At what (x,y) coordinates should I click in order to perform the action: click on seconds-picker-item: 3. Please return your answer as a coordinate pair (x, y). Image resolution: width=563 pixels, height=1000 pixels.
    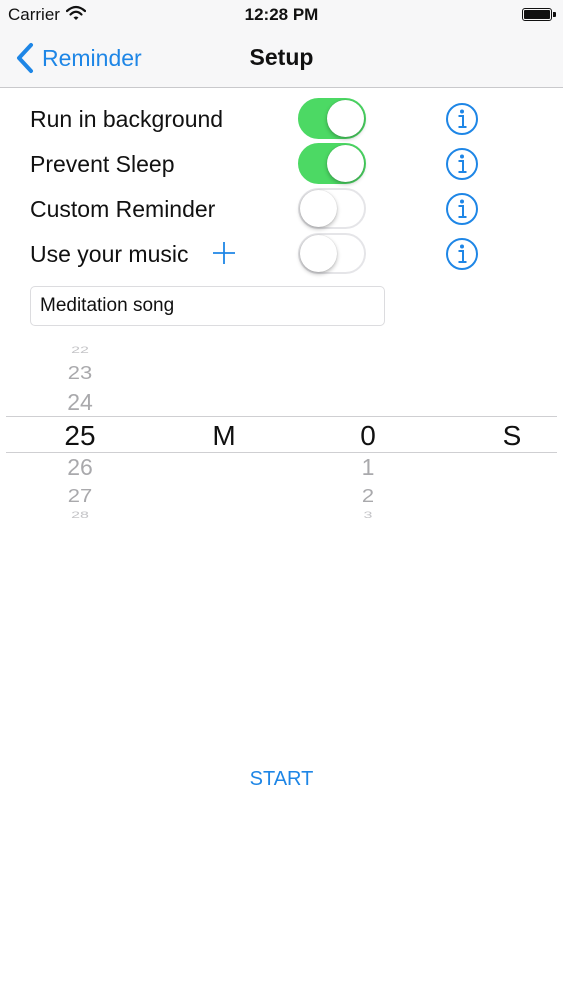
    Looking at the image, I should click on (368, 516).